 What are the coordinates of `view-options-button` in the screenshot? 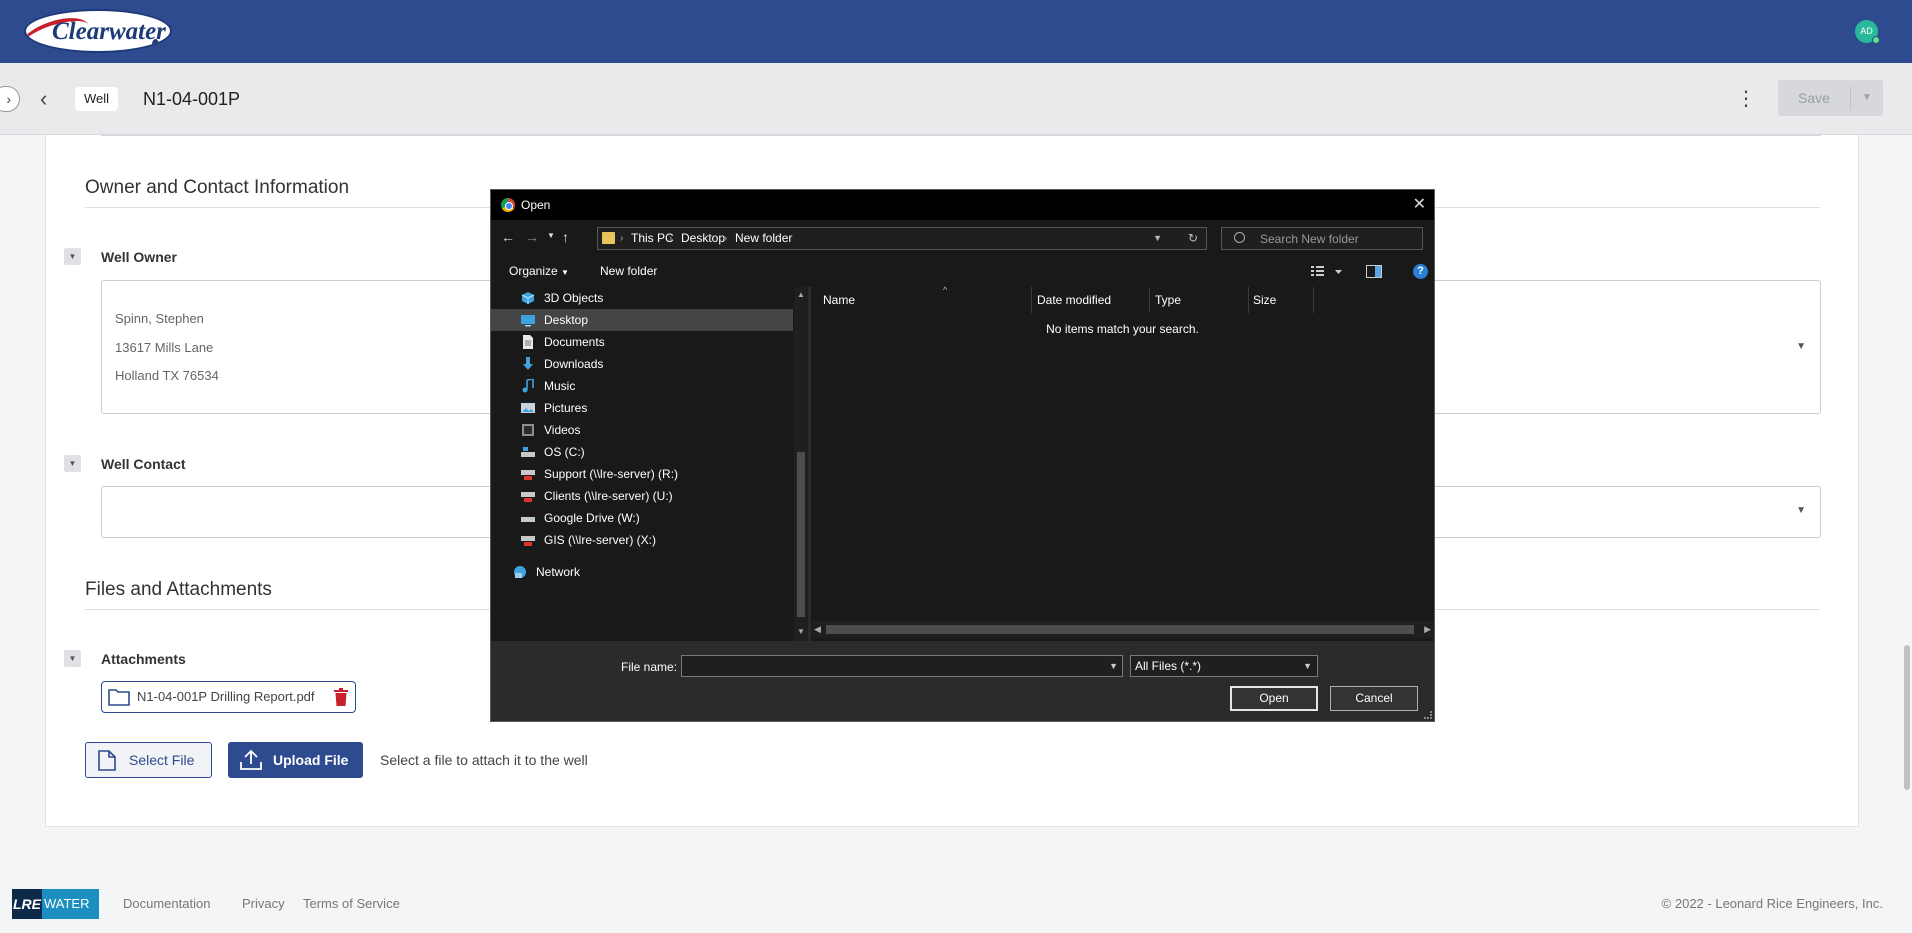 It's located at (1327, 271).